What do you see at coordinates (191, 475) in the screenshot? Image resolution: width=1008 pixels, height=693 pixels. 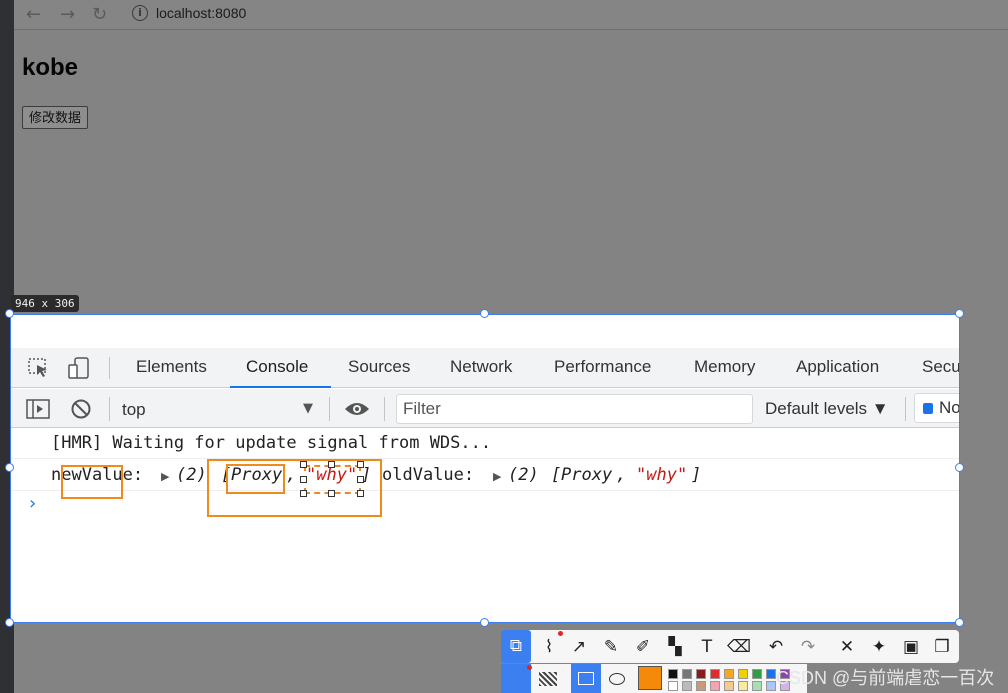 I see `new-value-count: (2)` at bounding box center [191, 475].